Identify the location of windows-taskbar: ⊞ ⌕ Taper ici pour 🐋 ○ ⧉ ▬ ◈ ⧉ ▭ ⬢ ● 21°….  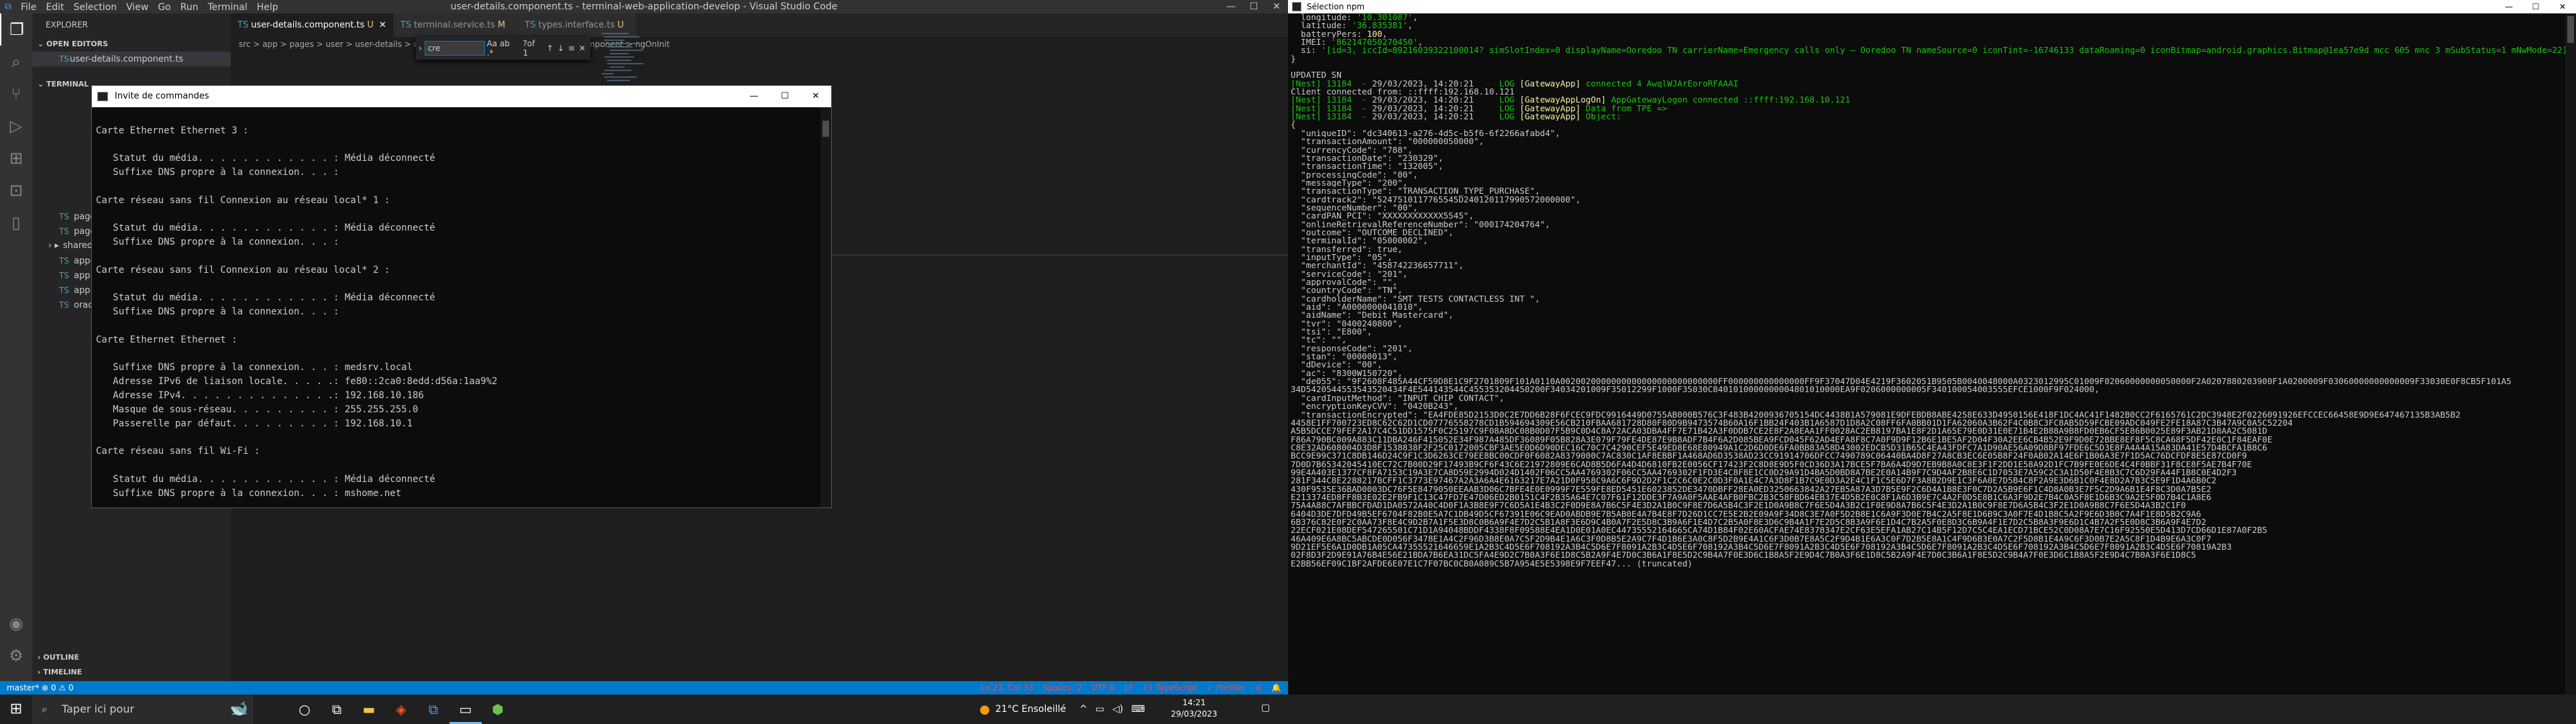
(1288, 710).